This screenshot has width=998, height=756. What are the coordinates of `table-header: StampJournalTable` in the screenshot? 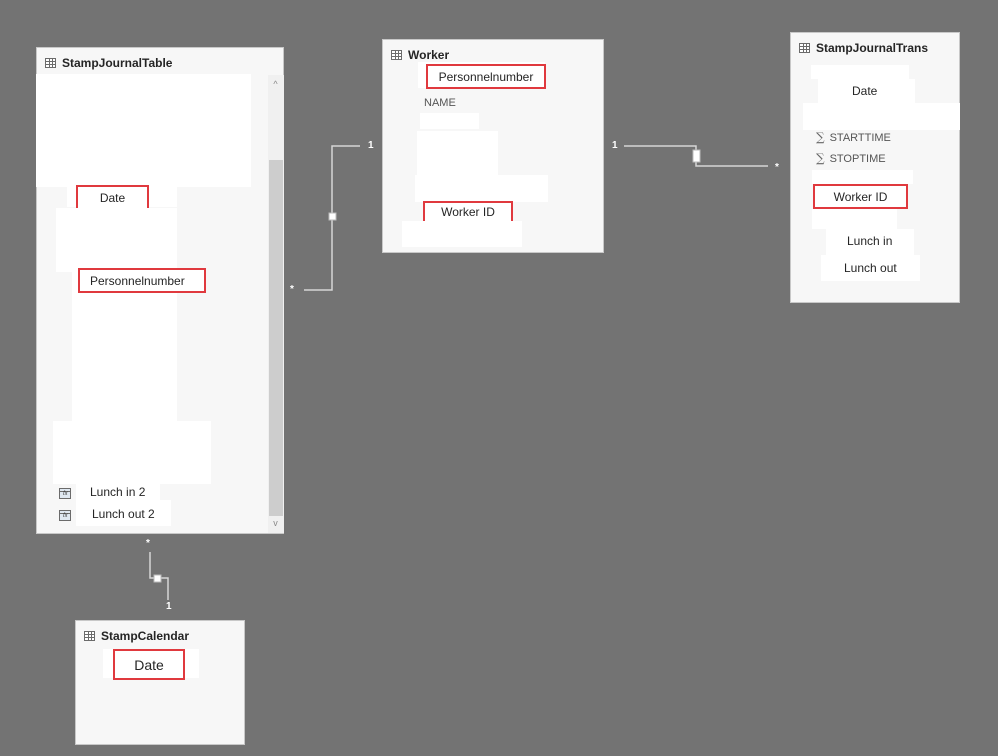 It's located at (108, 63).